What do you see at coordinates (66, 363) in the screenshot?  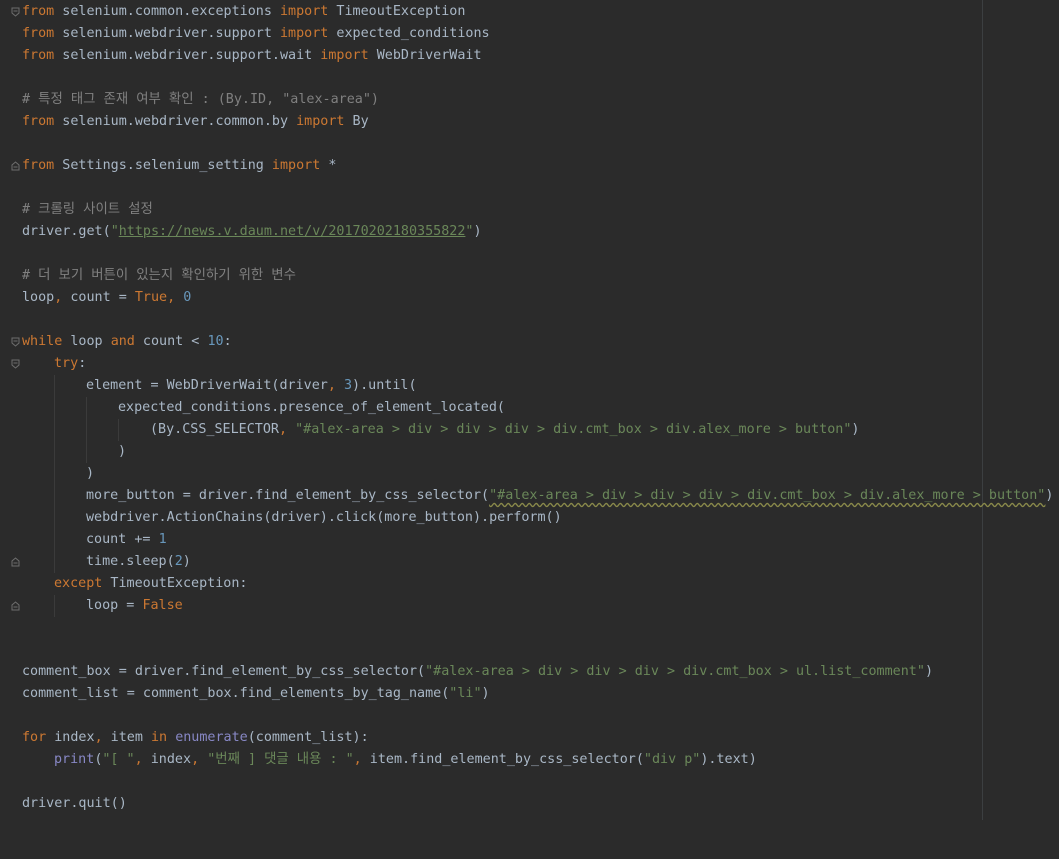 I see `keyword-try: try` at bounding box center [66, 363].